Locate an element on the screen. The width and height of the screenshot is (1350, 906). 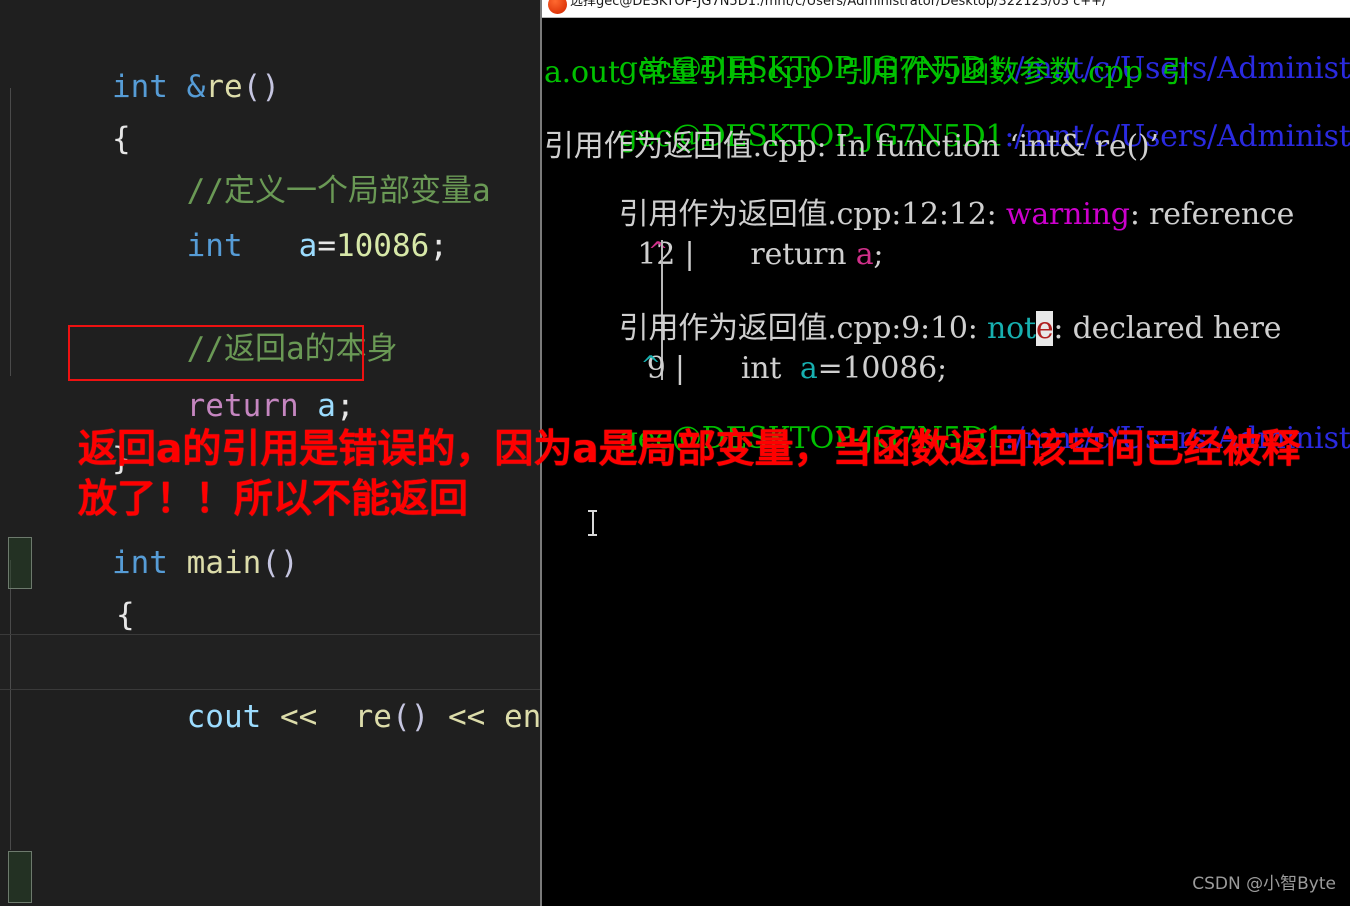
code-line-13: cout << re() << endl is located at coordinates (270, 685).